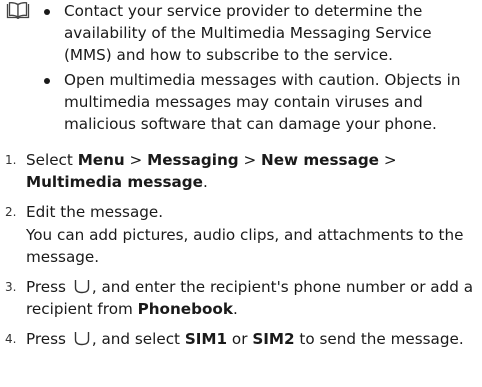  Describe the element at coordinates (320, 160) in the screenshot. I see `new-message-label: New message` at that location.